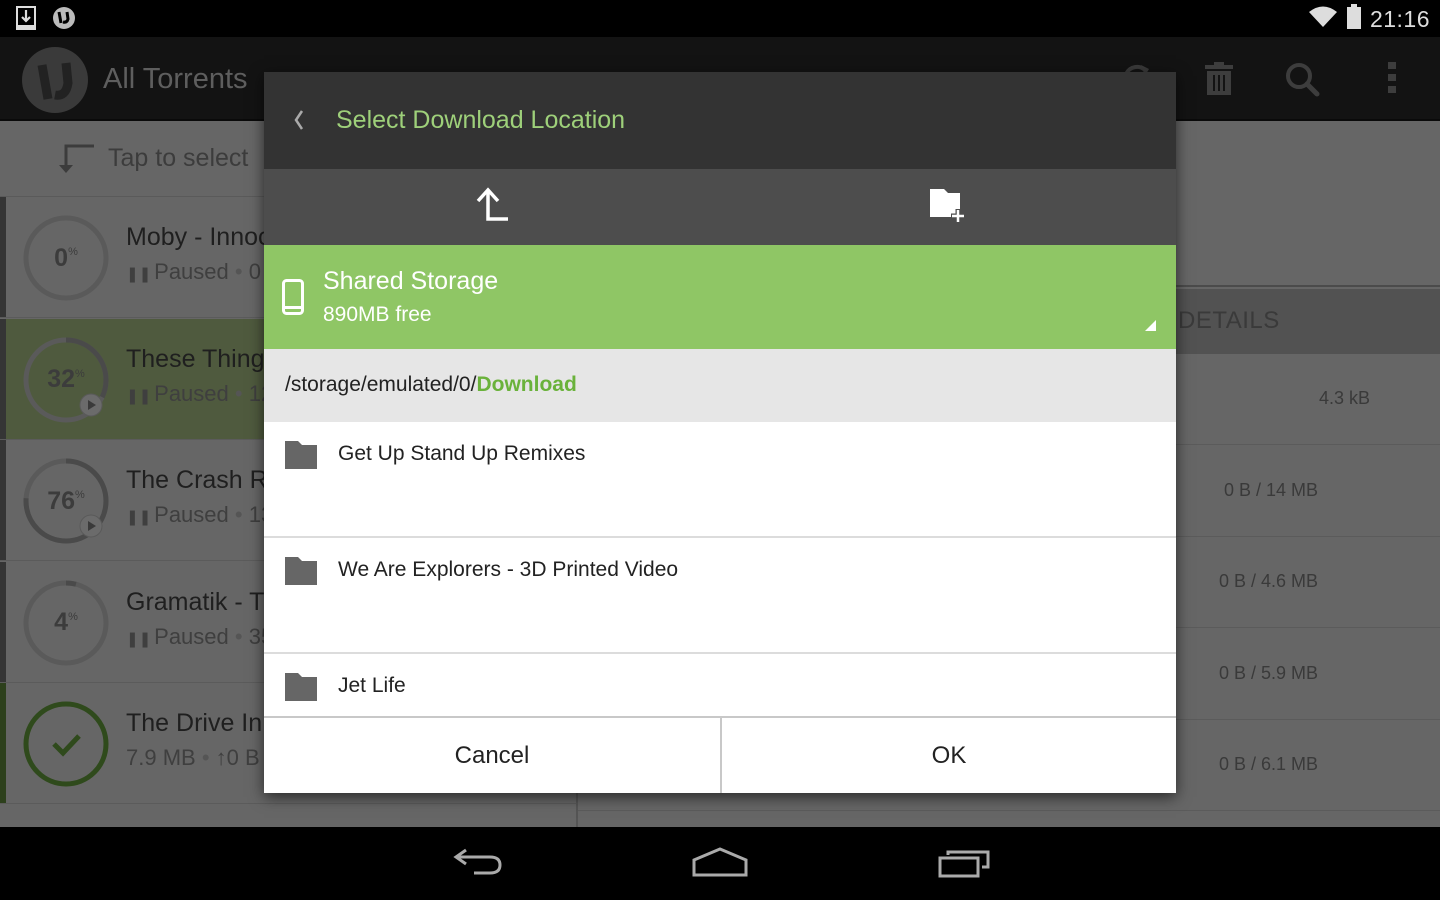 The width and height of the screenshot is (1440, 900). Describe the element at coordinates (198, 237) in the screenshot. I see `torrent-name: Moby - Innoc` at that location.